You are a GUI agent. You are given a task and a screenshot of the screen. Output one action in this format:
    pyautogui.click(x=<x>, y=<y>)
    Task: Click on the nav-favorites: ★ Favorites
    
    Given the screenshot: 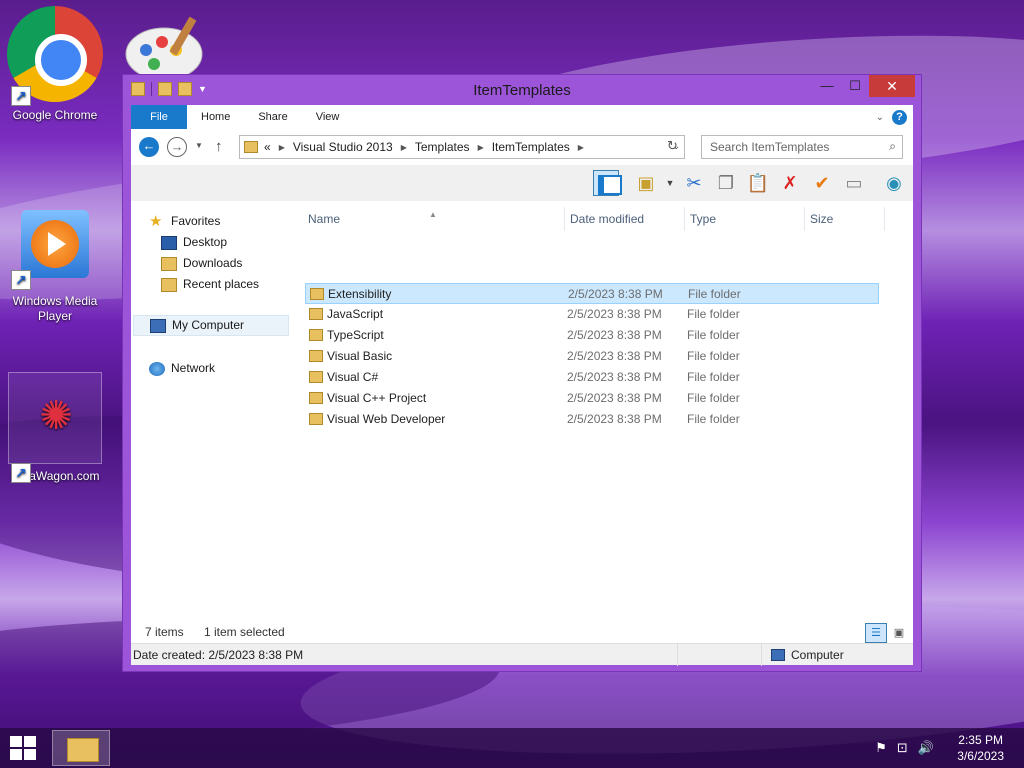 What is the action you would take?
    pyautogui.click(x=184, y=221)
    